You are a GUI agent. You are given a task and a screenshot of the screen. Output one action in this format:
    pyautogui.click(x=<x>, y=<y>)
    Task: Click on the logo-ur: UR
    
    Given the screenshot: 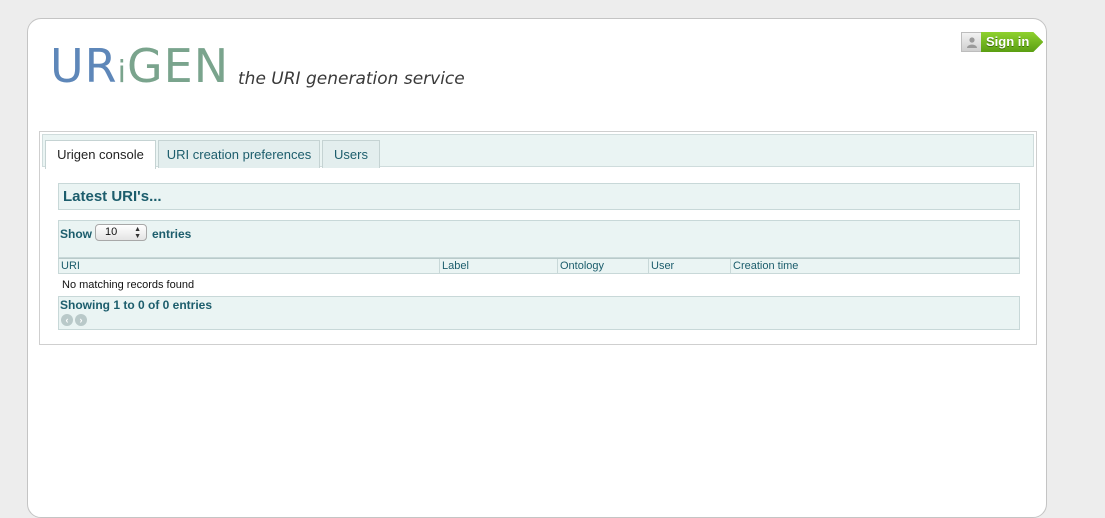 What is the action you would take?
    pyautogui.click(x=84, y=66)
    